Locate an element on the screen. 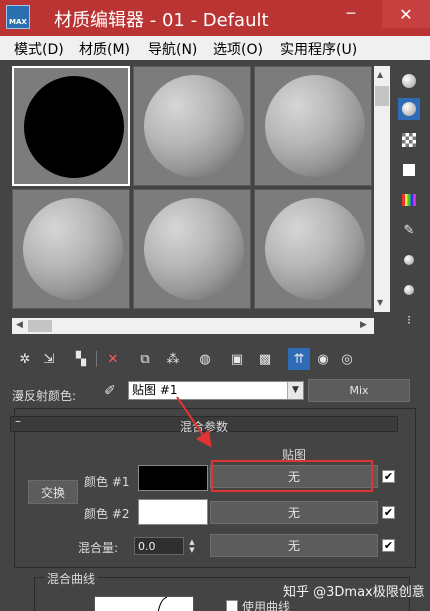  pen-icon: ✎ is located at coordinates (409, 230).